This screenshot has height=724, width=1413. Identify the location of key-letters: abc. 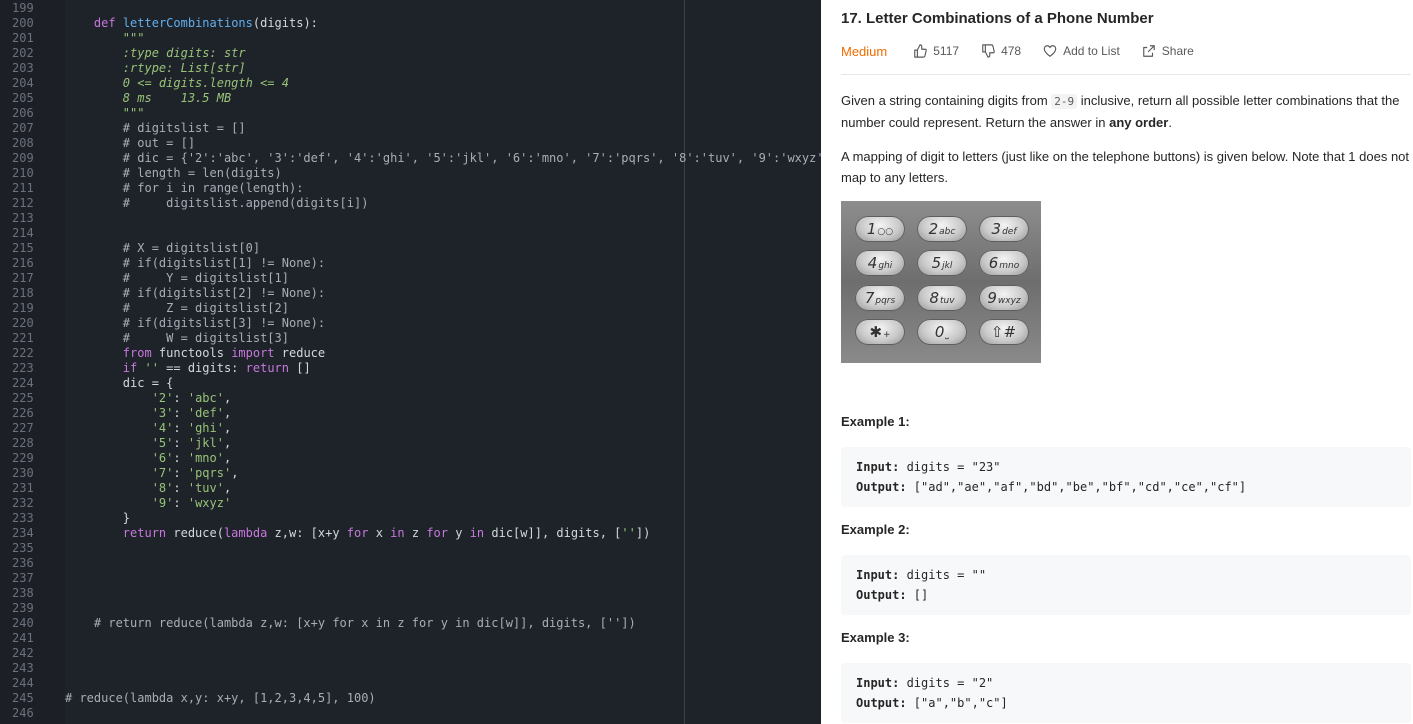
(947, 232).